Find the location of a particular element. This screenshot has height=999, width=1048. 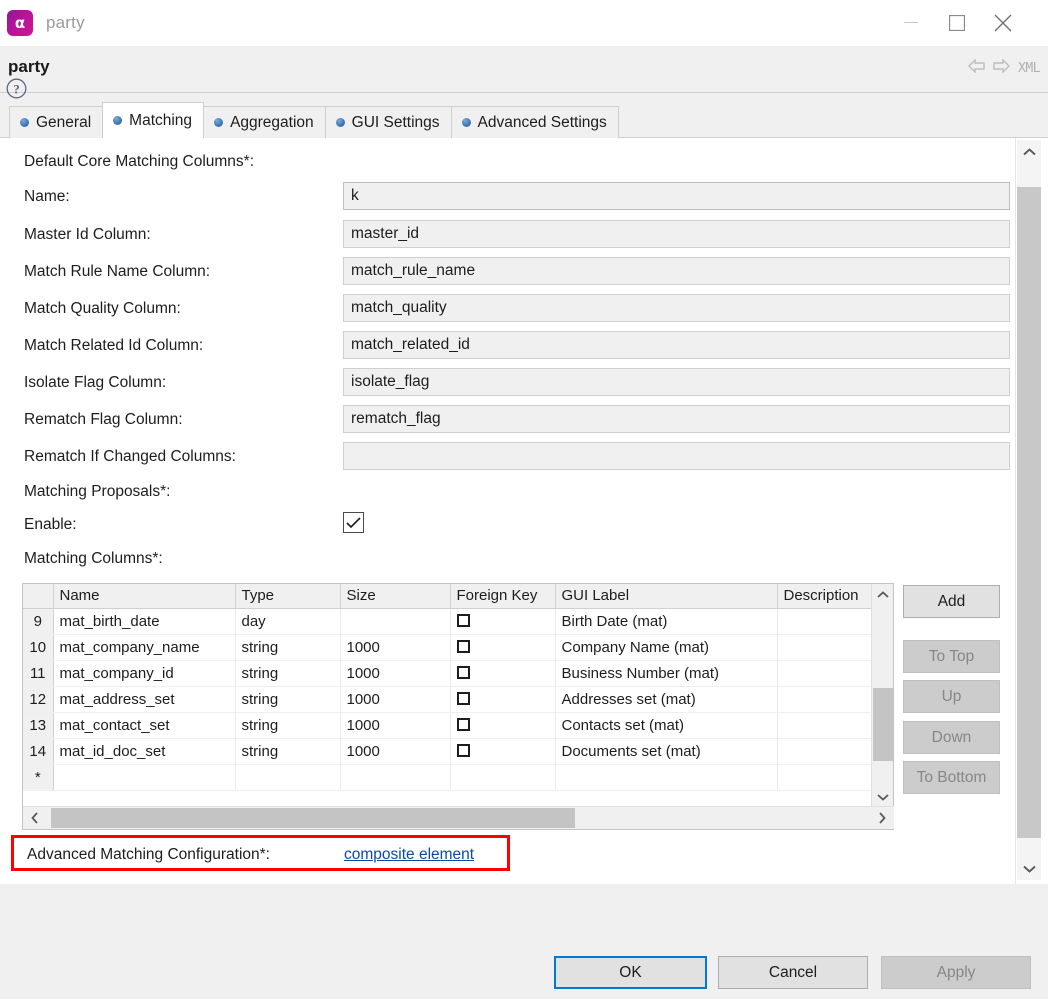

content-scroll-up-icon is located at coordinates (1029, 152).